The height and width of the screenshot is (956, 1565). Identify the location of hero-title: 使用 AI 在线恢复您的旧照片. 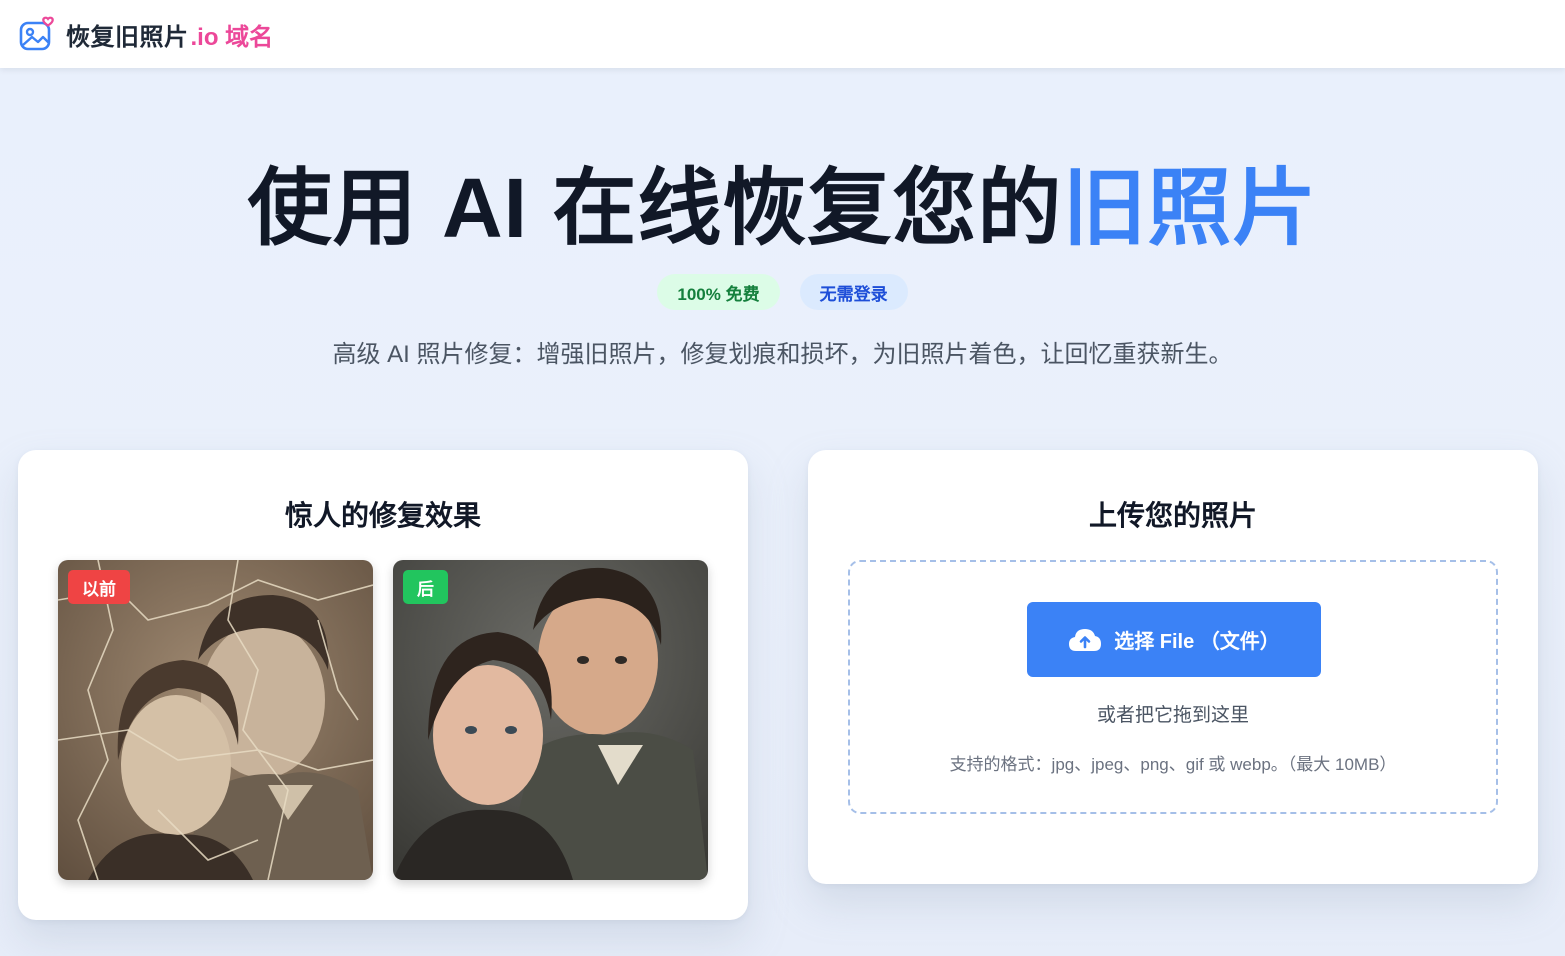
(782, 208).